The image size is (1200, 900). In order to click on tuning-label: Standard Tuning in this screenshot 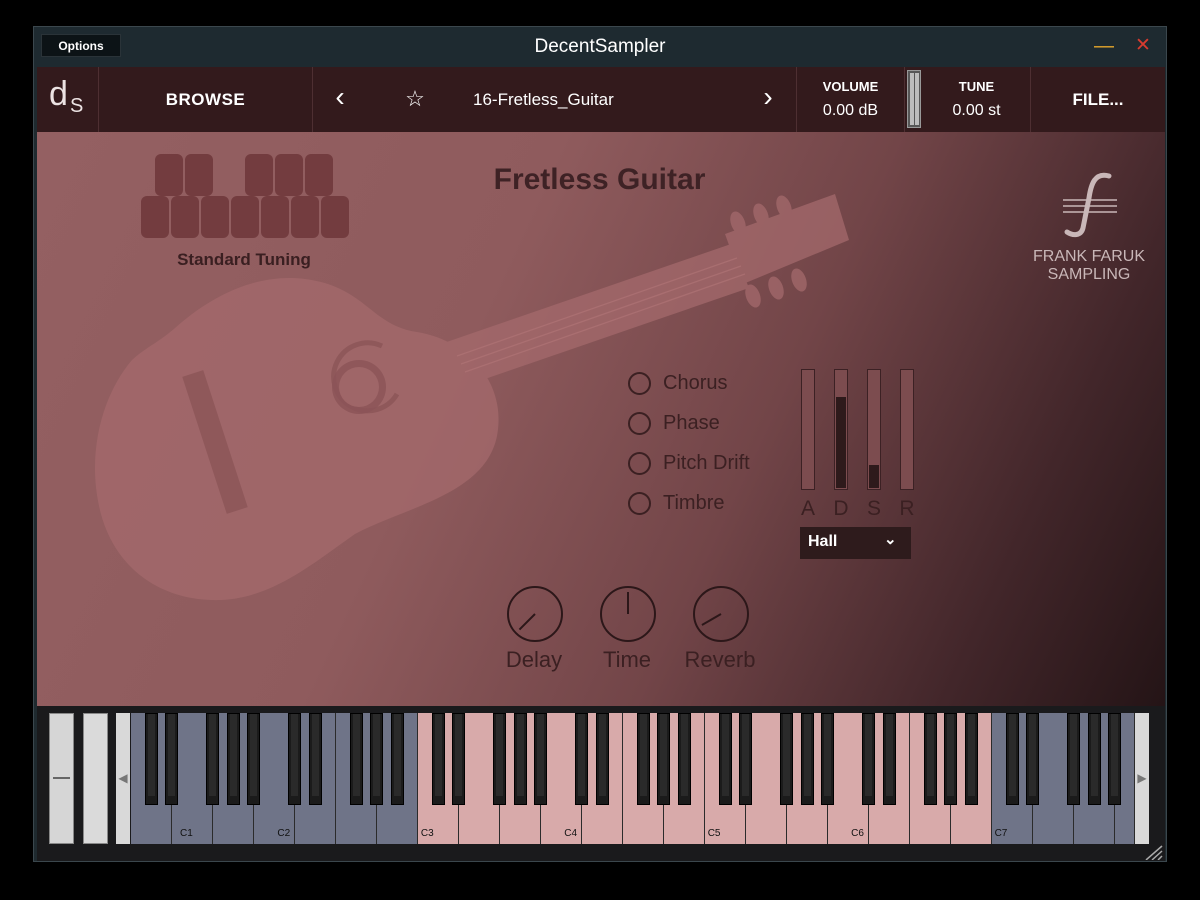, I will do `click(244, 259)`.